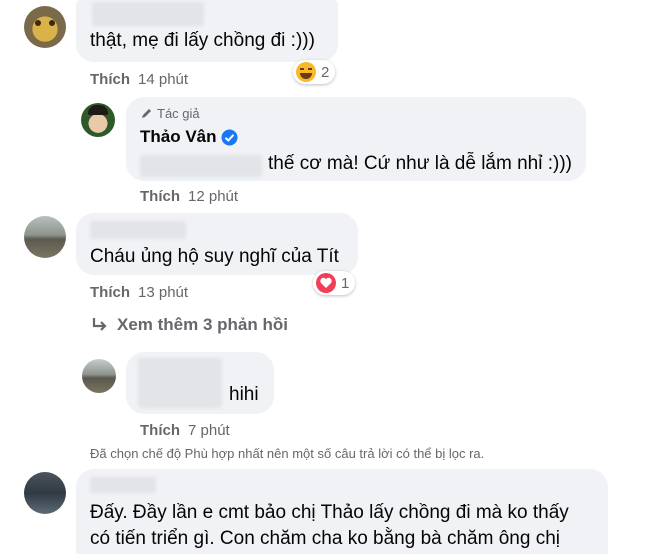 The width and height of the screenshot is (660, 554). What do you see at coordinates (229, 137) in the screenshot?
I see `verified-badge-icon` at bounding box center [229, 137].